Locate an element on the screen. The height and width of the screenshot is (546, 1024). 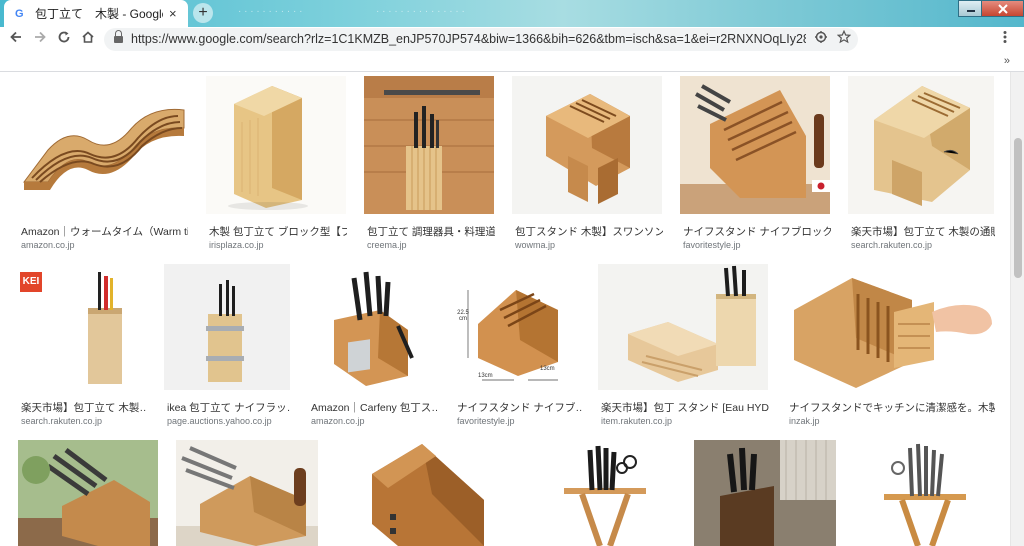
forward-arrow-icon is located at coordinates (40, 37).